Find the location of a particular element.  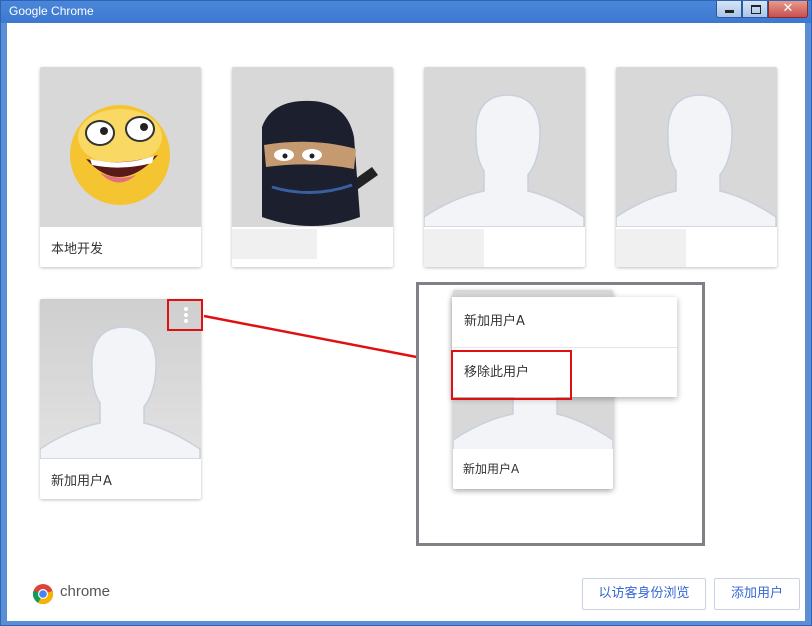

highlight-remove-user is located at coordinates (511, 375).